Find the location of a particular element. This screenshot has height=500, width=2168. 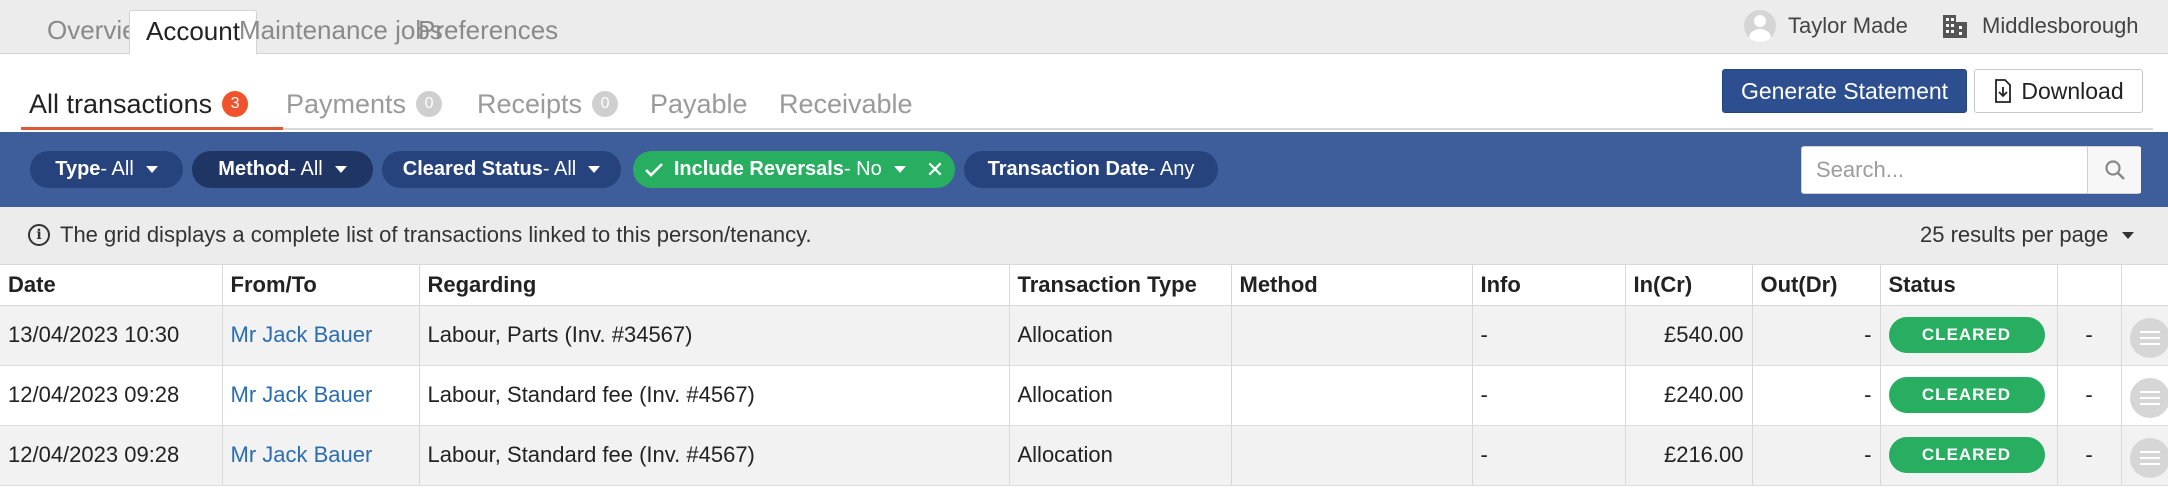

column-header-out-dr: Out(Dr) is located at coordinates (1816, 285).